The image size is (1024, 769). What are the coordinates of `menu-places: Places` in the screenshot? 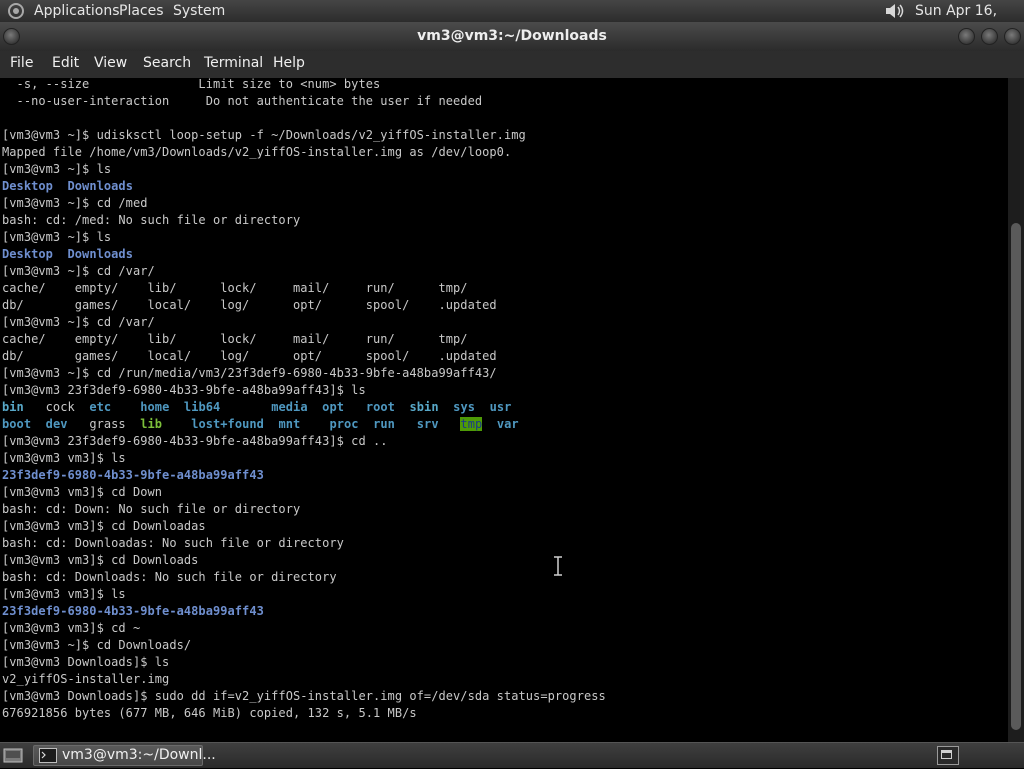 It's located at (141, 11).